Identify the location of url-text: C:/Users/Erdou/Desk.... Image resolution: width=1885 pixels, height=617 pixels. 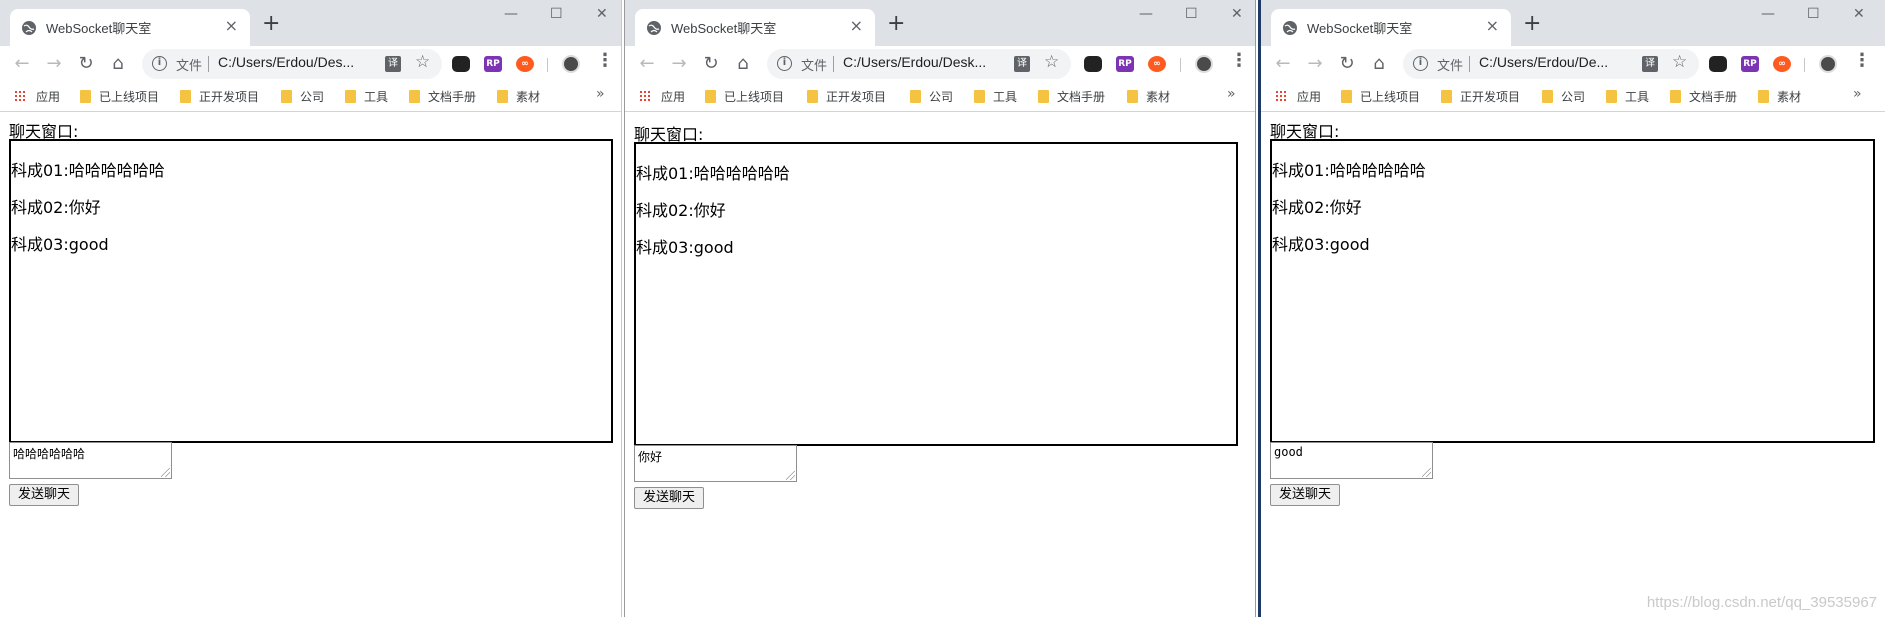
(914, 62).